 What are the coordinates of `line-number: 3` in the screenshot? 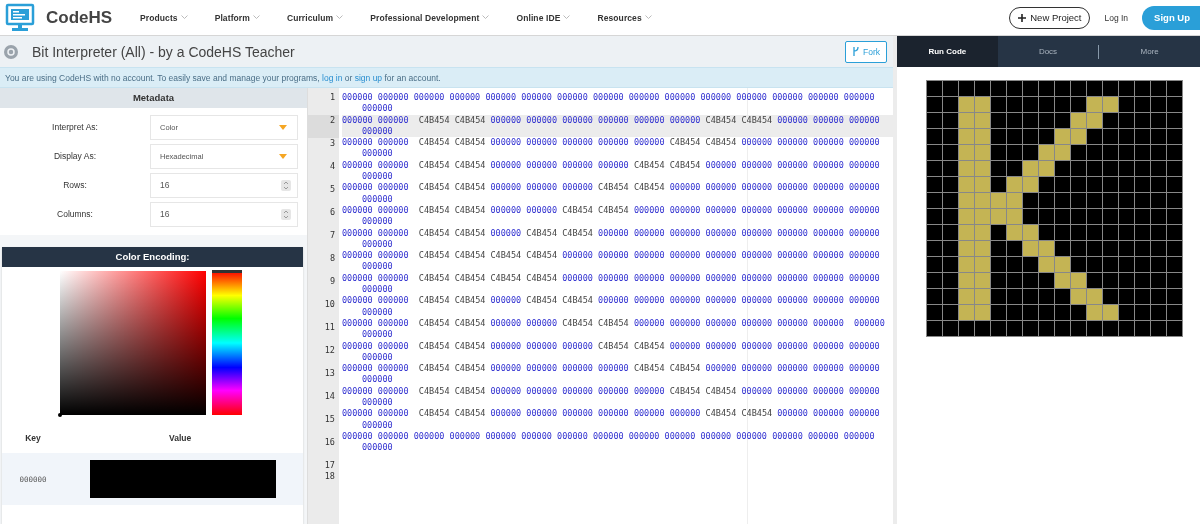 It's located at (332, 144).